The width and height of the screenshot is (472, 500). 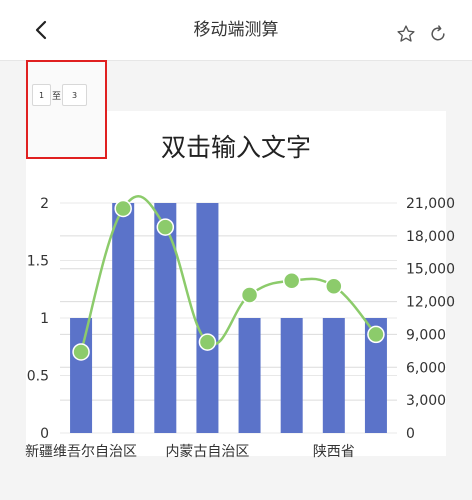 What do you see at coordinates (44, 434) in the screenshot?
I see `left-tick-label: 0` at bounding box center [44, 434].